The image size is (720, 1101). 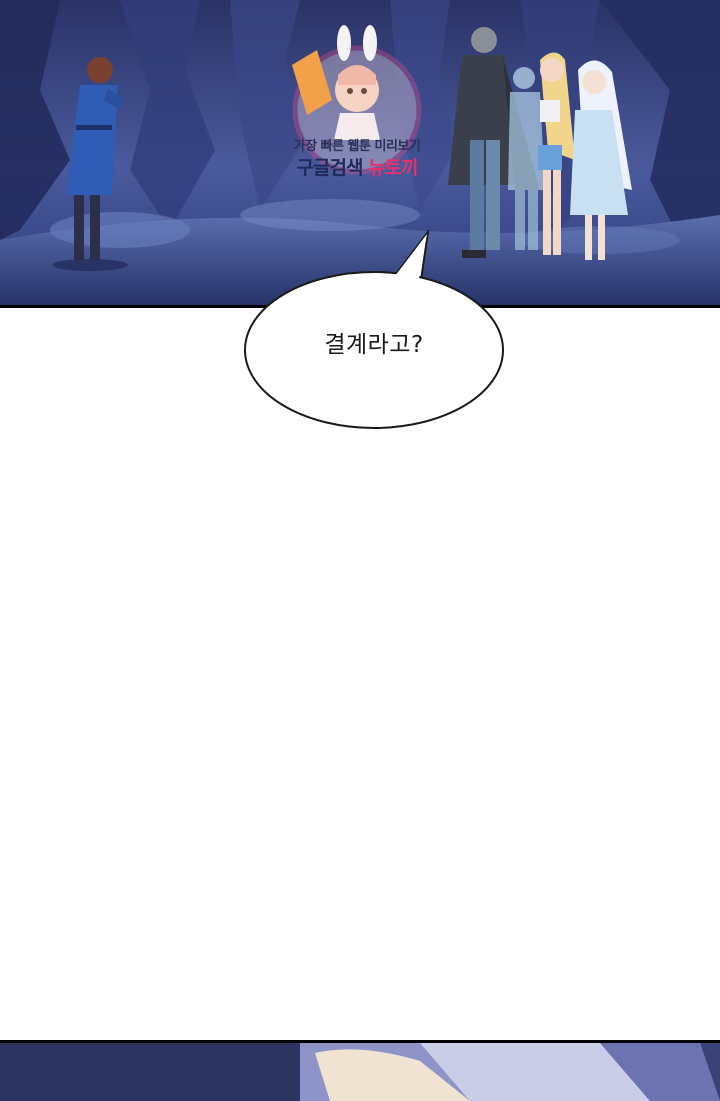 I want to click on watermark-tagline: 가장 빠른 웹툰 미리보기, so click(x=357, y=146).